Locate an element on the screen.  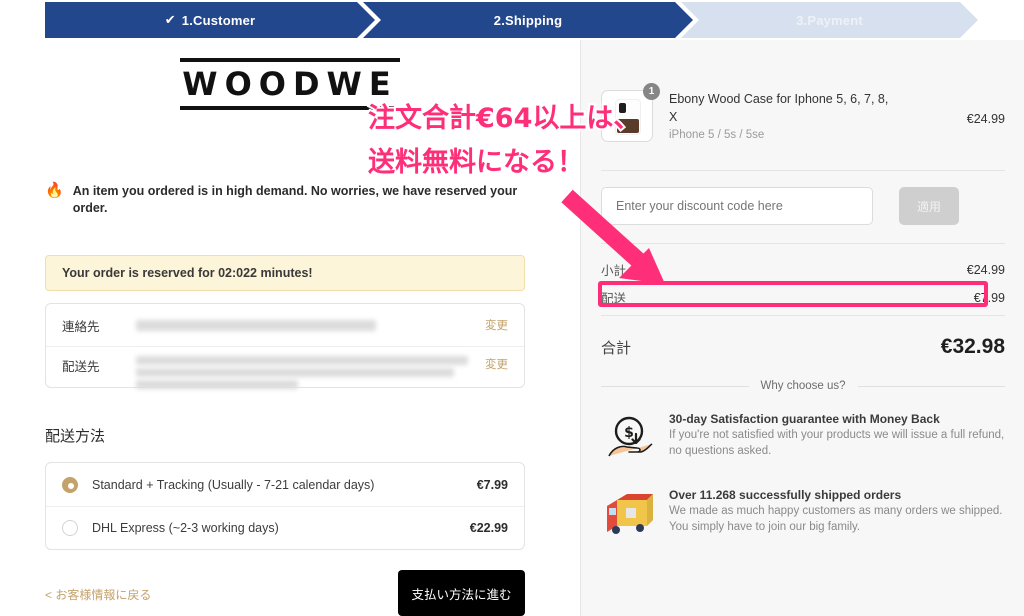
grand-total-value: €32.98 is located at coordinates (972, 346).